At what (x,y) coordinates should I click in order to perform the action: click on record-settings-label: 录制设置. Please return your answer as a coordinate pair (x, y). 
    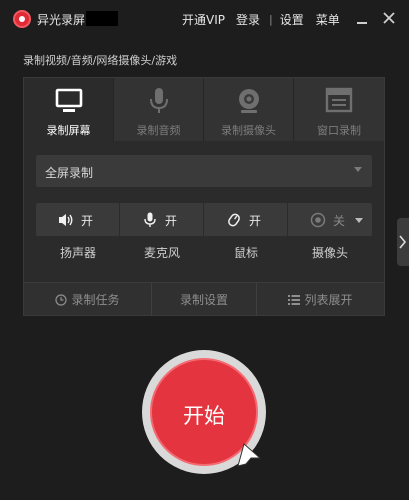
    Looking at the image, I should click on (203, 300).